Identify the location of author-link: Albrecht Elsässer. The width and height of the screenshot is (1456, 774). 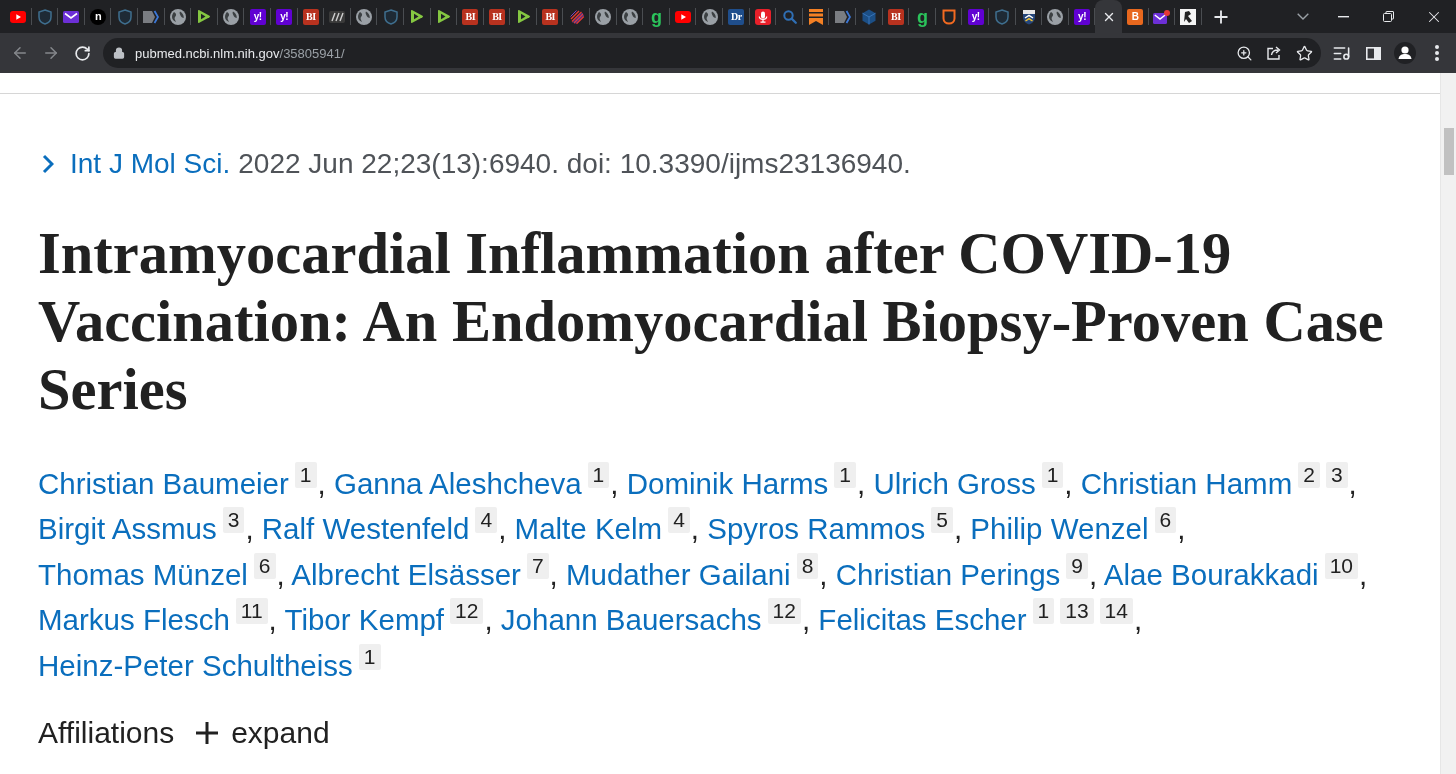
(406, 574).